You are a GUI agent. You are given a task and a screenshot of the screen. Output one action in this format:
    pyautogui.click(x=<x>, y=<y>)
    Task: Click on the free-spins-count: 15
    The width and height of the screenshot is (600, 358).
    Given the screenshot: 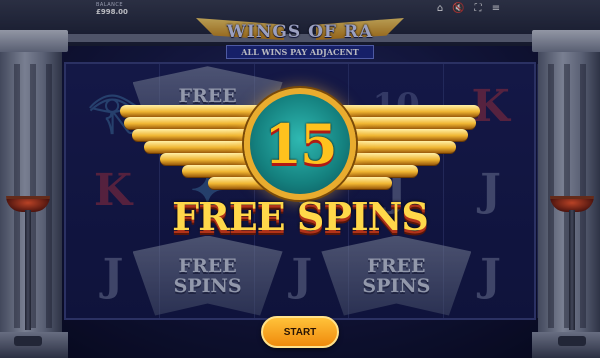 What is the action you would take?
    pyautogui.click(x=300, y=144)
    